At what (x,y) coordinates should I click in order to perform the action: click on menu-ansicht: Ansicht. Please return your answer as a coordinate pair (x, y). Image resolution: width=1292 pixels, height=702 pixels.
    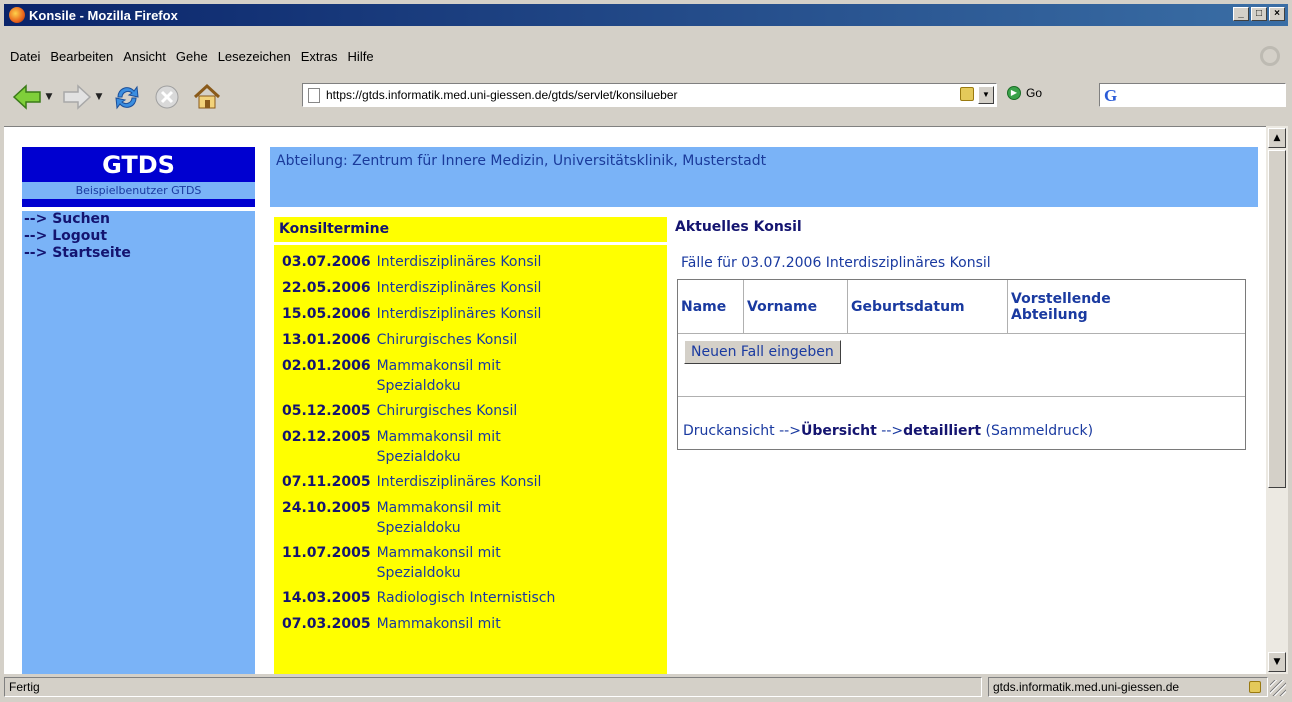
    Looking at the image, I should click on (145, 56).